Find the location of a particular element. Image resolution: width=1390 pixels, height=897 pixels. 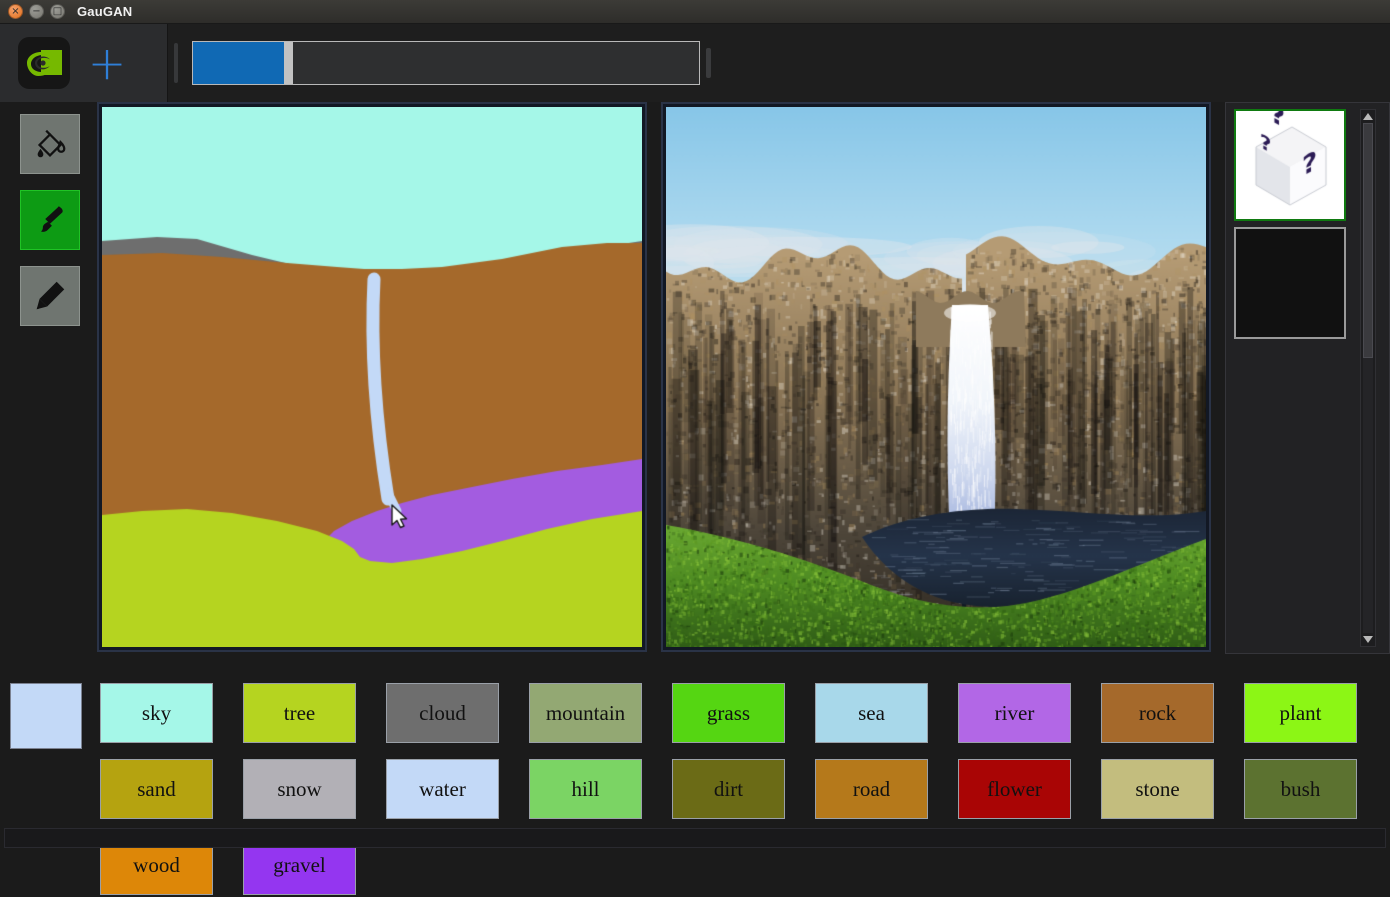

palette-swatch-mountain: mountain is located at coordinates (585, 713).